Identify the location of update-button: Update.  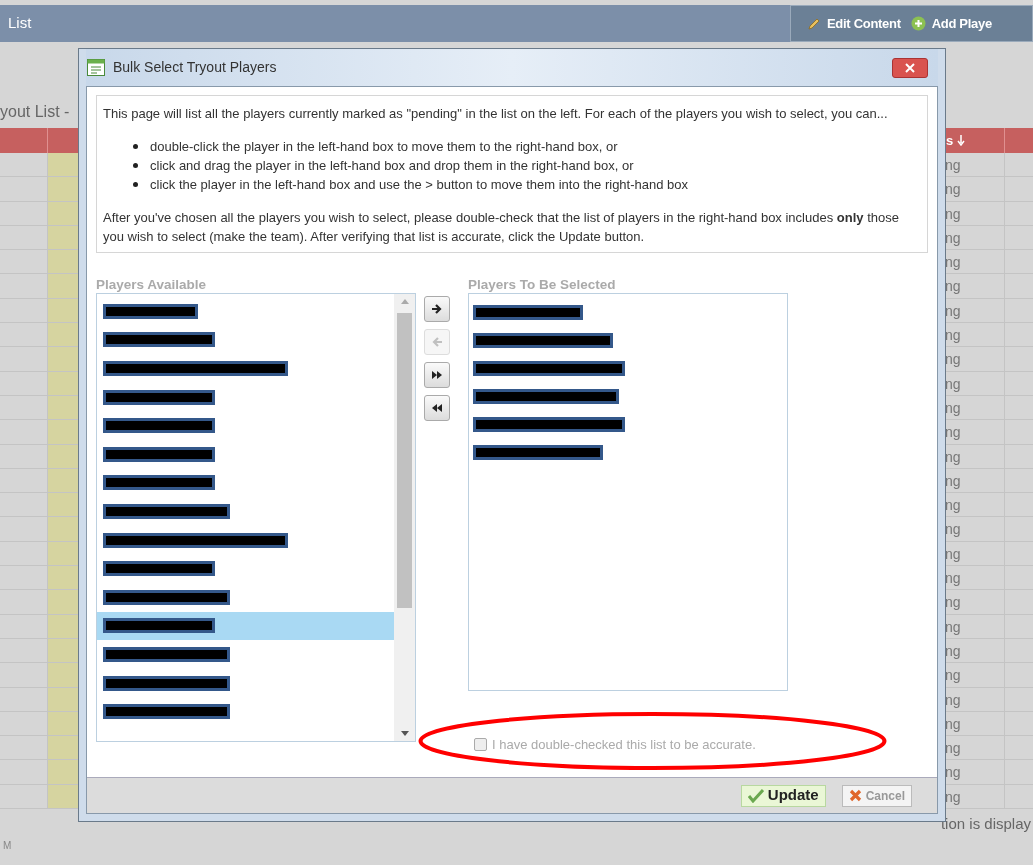
(783, 795).